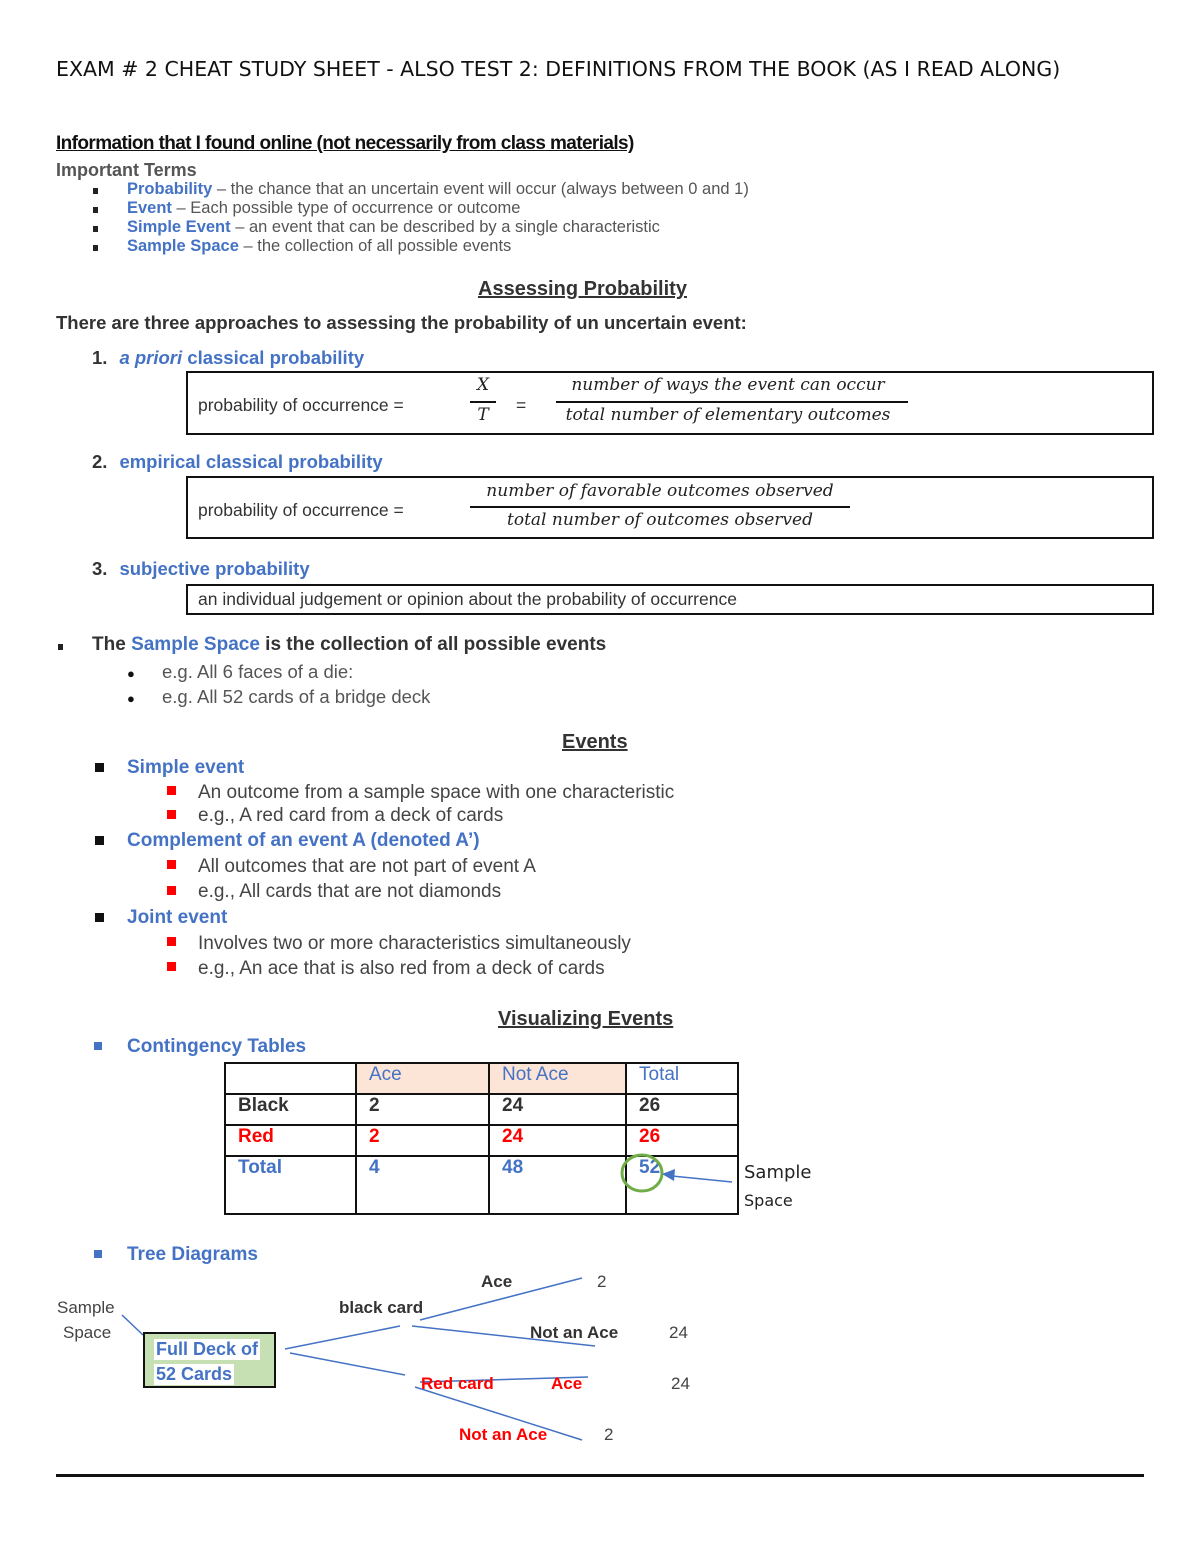 The image size is (1200, 1553). I want to click on tree-black-ace: Ace, so click(497, 1281).